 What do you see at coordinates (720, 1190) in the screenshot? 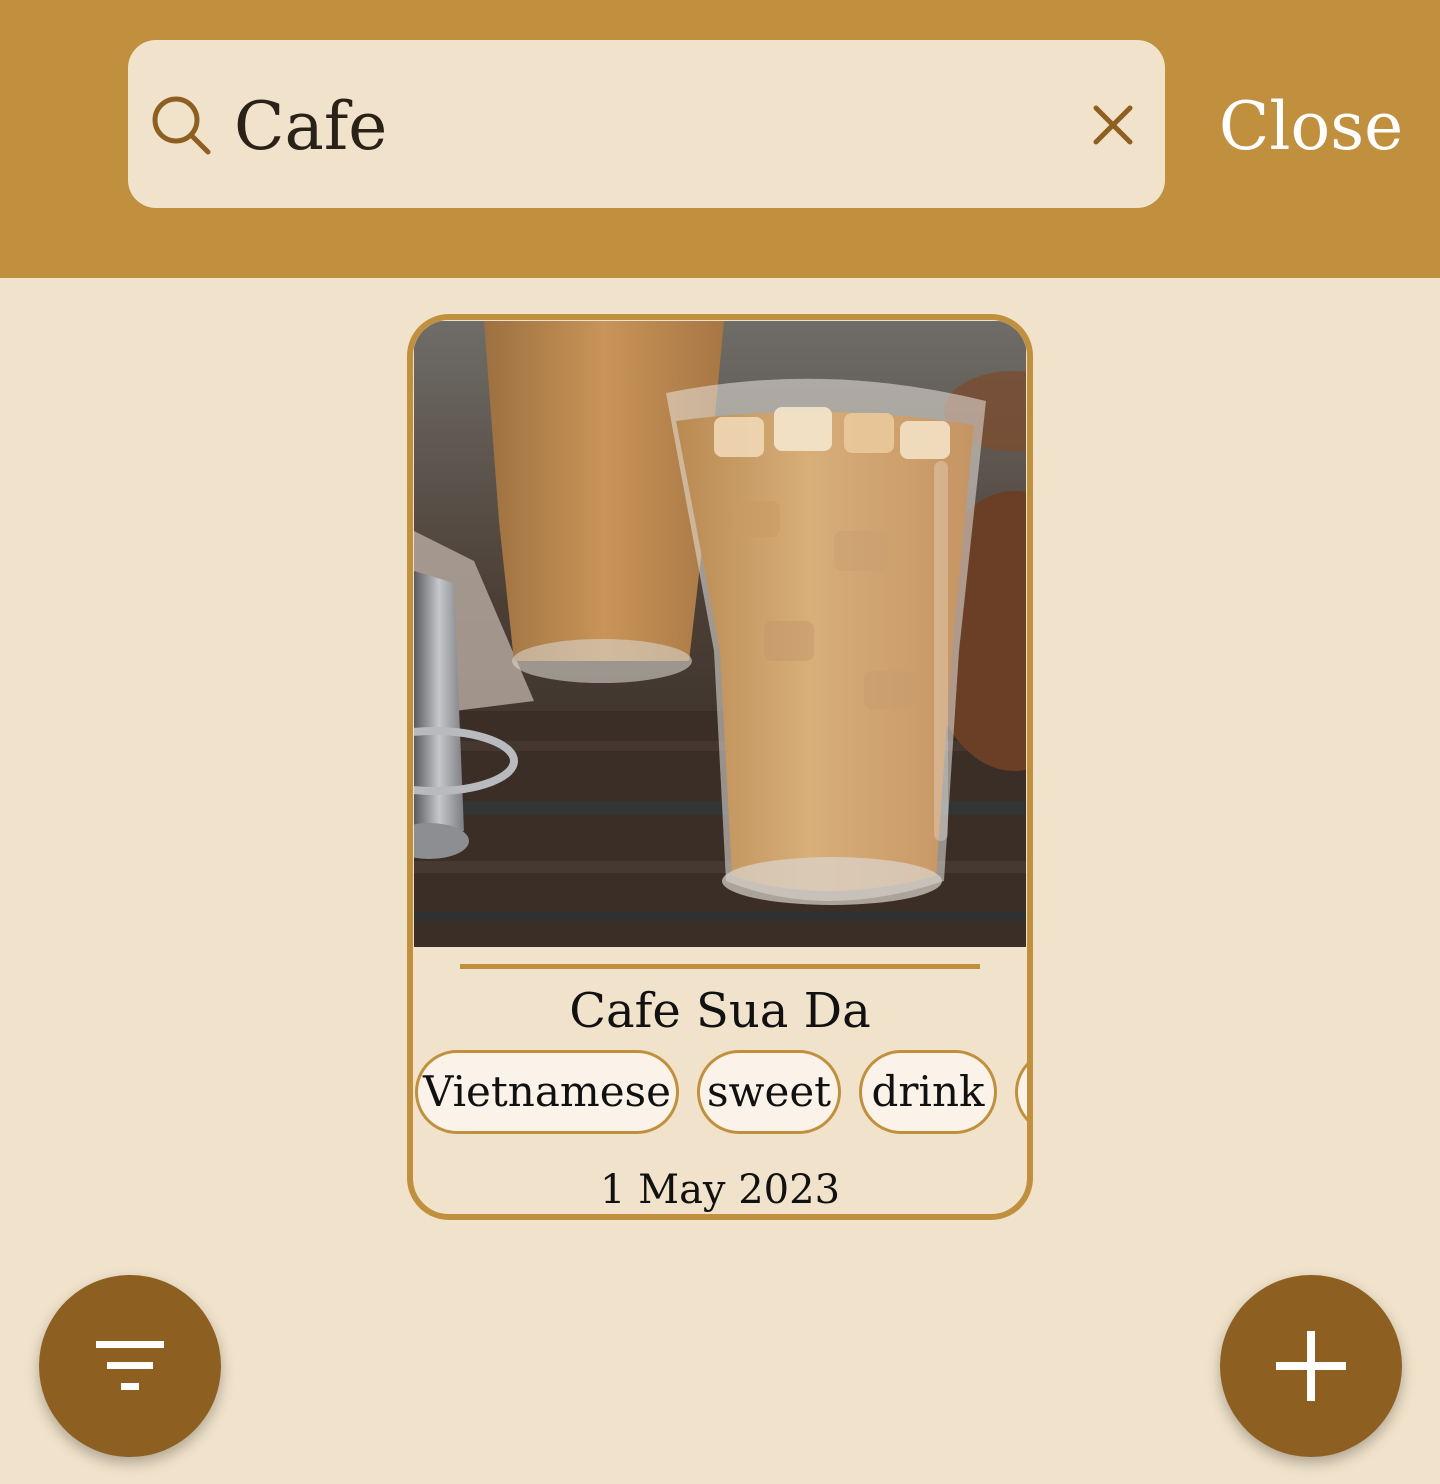
I see `recipe-date: 1 May 2023` at bounding box center [720, 1190].